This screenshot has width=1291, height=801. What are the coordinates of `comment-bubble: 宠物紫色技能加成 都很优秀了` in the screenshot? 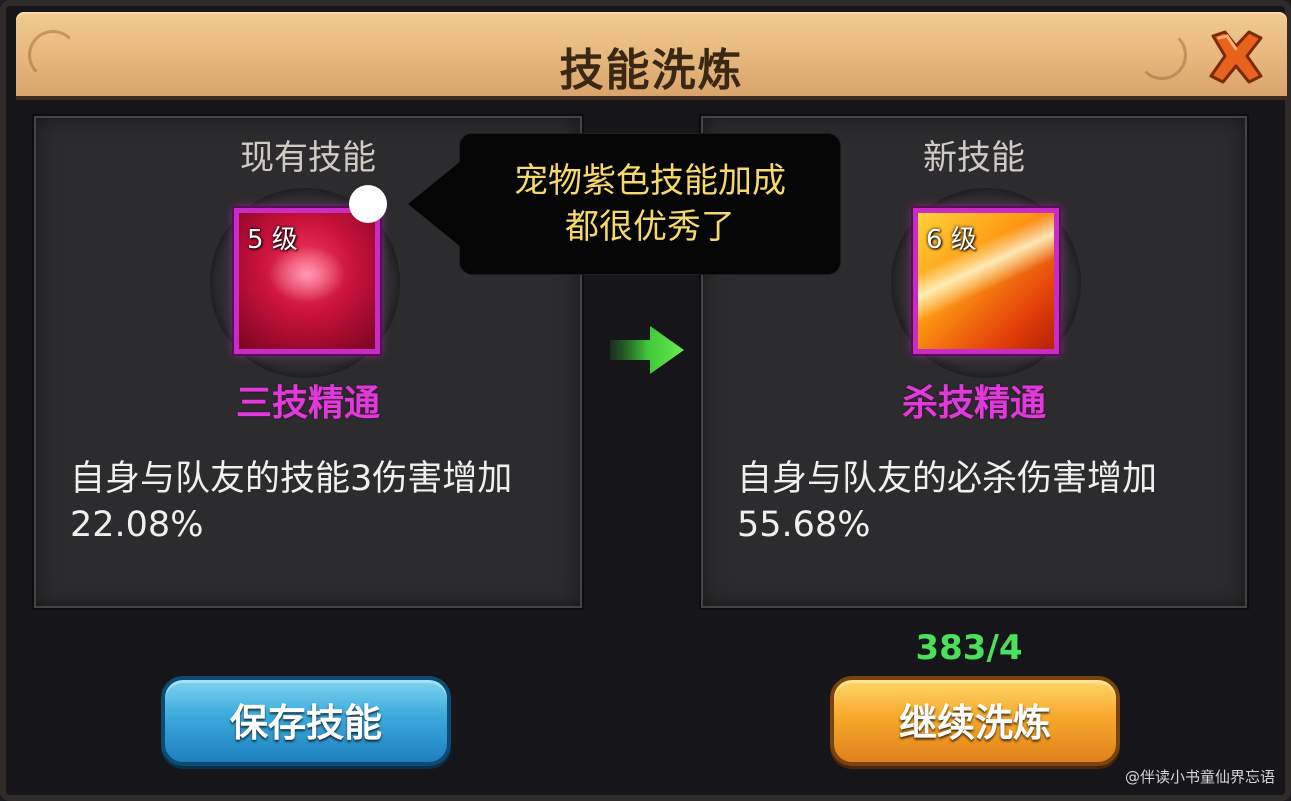 It's located at (624, 204).